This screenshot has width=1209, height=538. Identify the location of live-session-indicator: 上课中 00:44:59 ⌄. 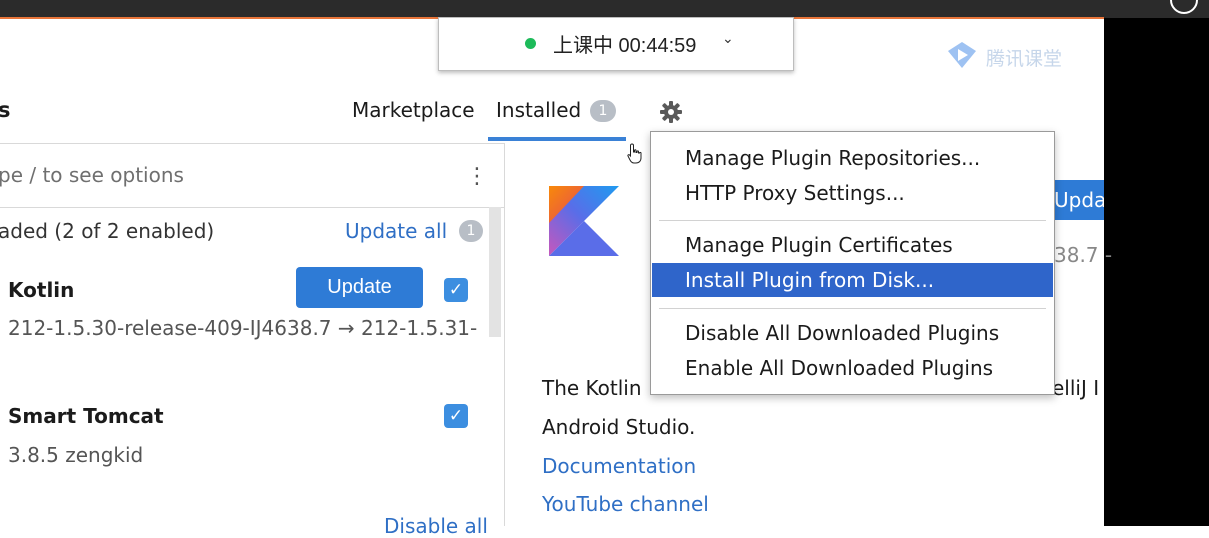
(616, 44).